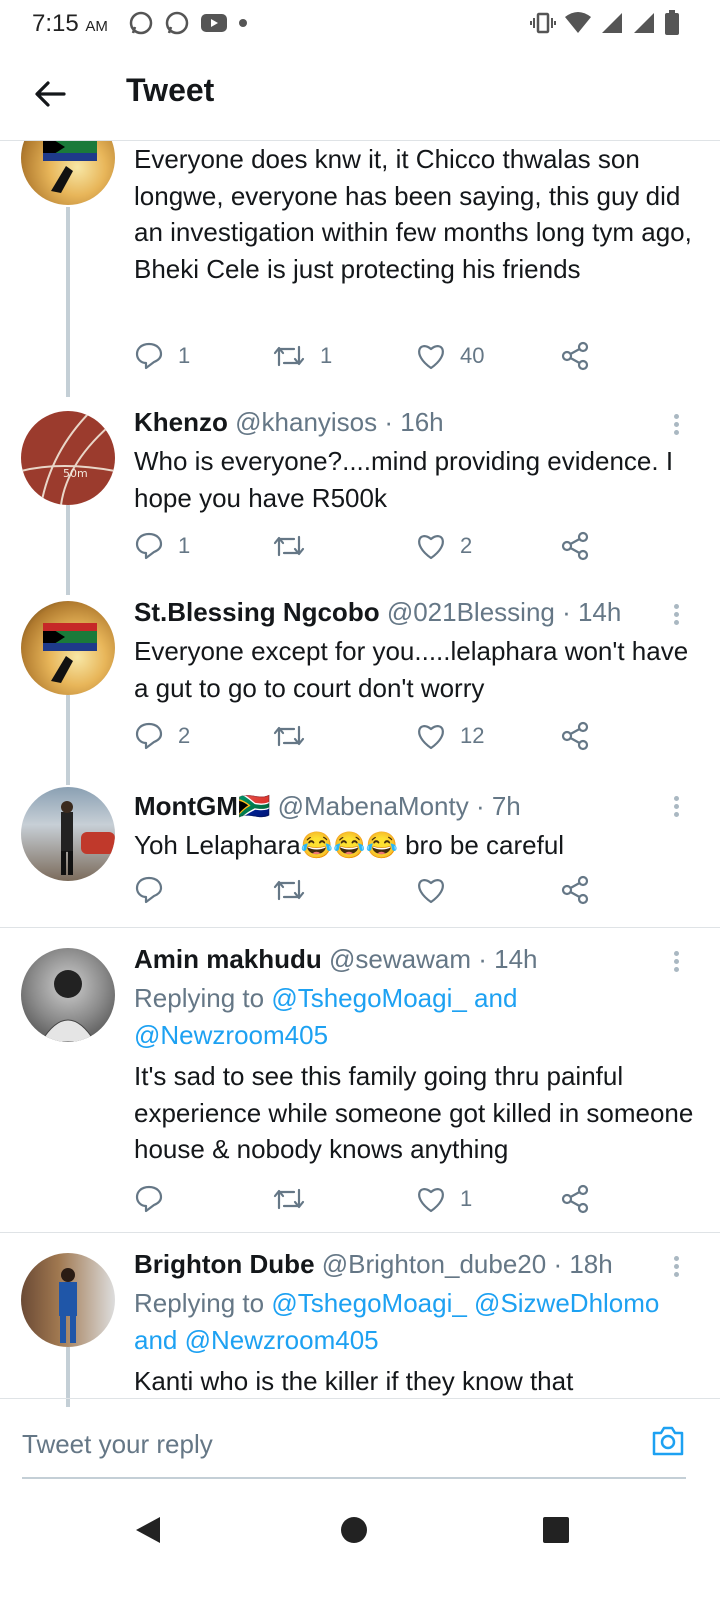  I want to click on reply-composer: Tweet your reply, so click(360, 1443).